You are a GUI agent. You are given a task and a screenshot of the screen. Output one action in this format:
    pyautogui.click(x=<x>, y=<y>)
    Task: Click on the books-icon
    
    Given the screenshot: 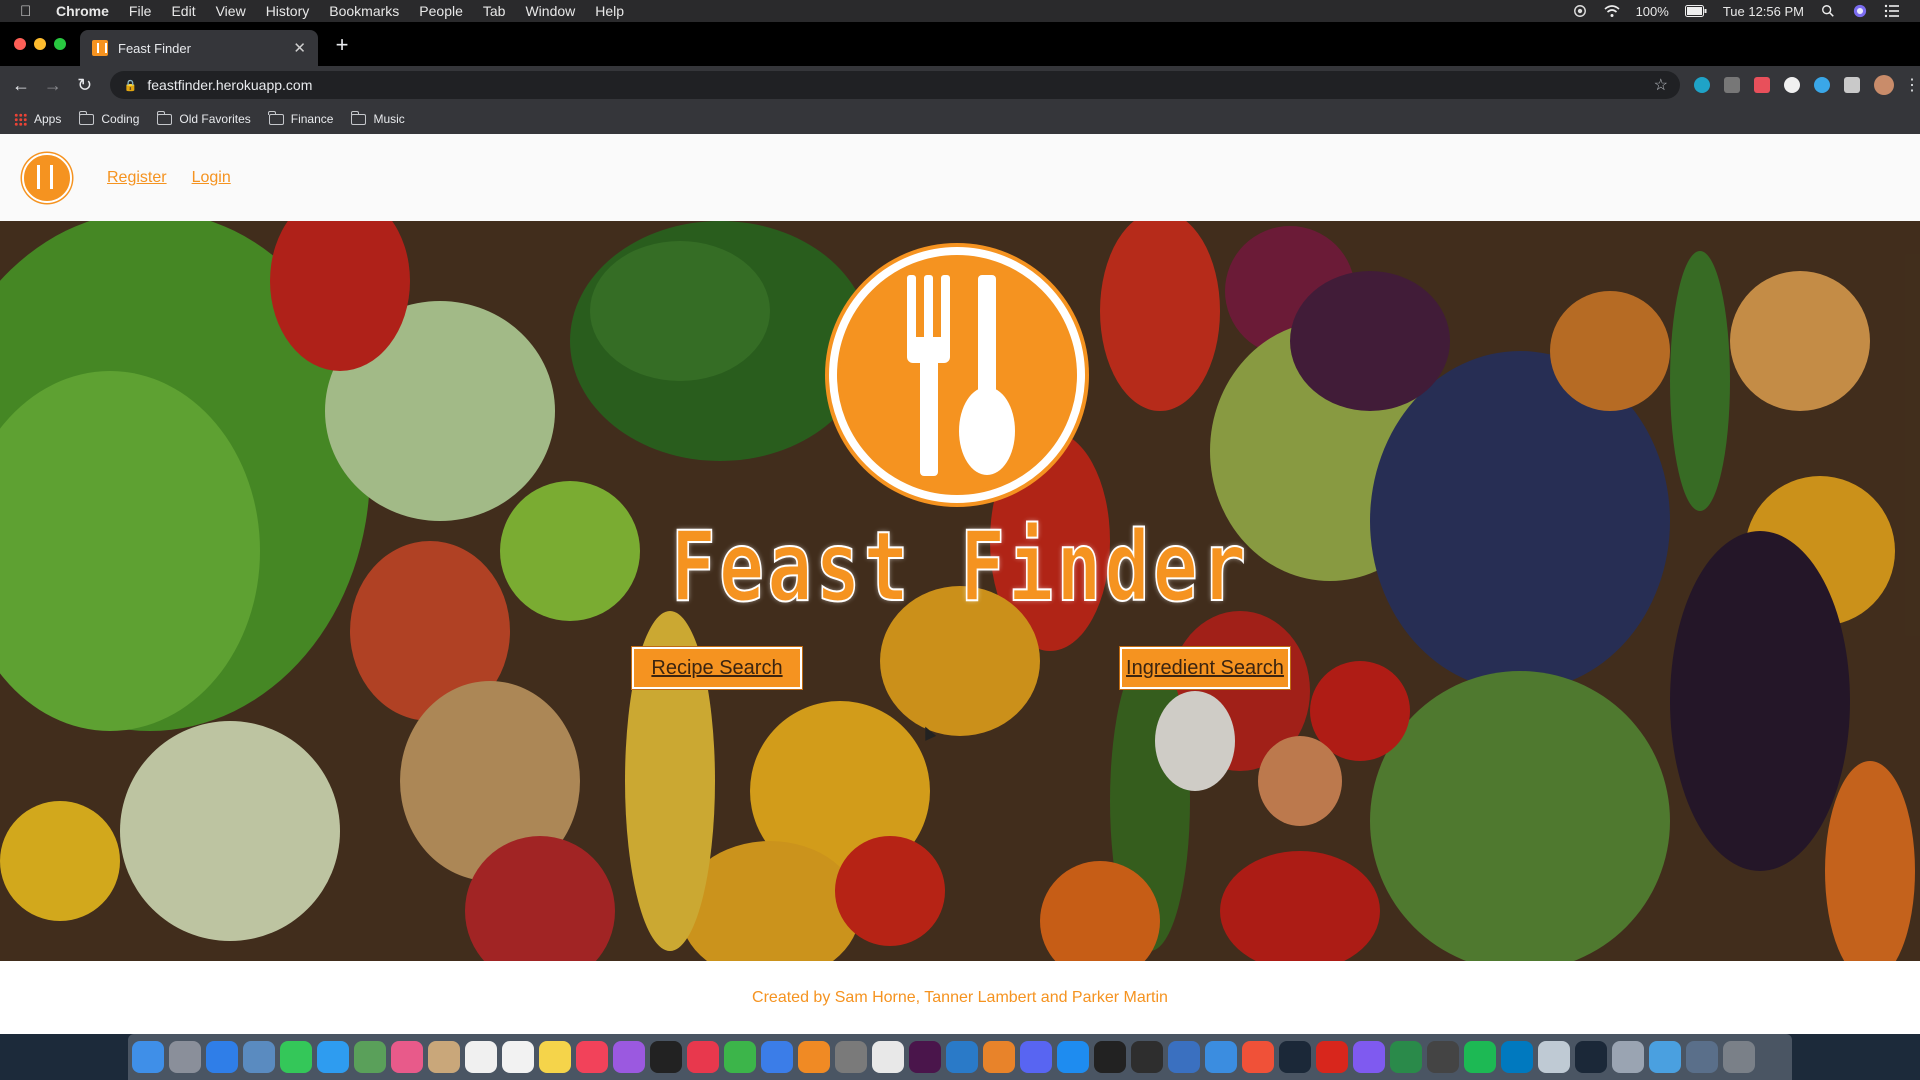 What is the action you would take?
    pyautogui.click(x=999, y=1057)
    